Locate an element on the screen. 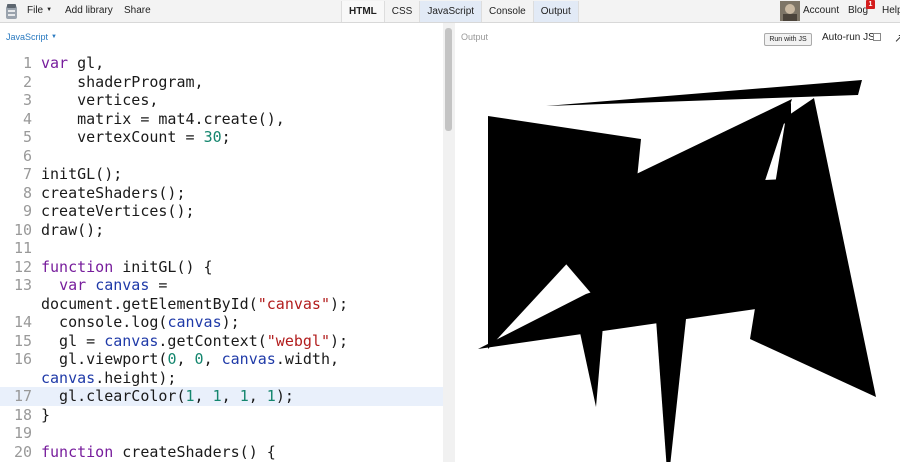 The width and height of the screenshot is (900, 462). code-text: var canvas = is located at coordinates (104, 285).